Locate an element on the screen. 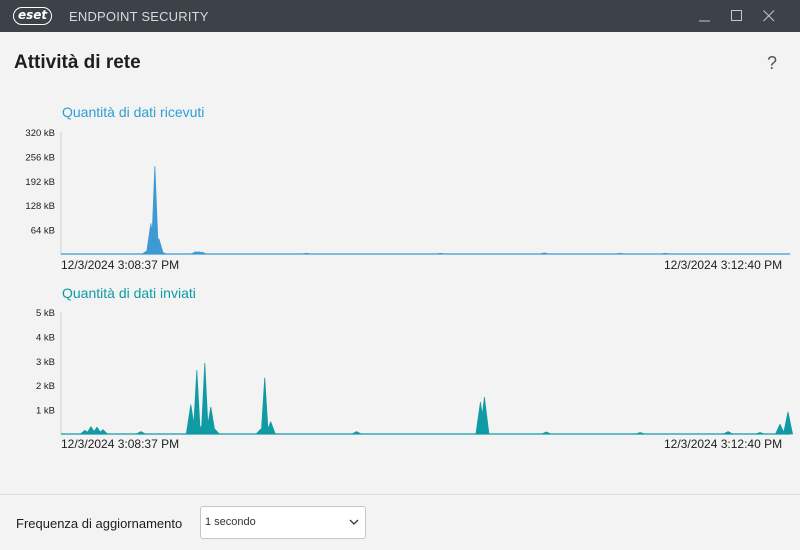  maximize-button is located at coordinates (737, 16).